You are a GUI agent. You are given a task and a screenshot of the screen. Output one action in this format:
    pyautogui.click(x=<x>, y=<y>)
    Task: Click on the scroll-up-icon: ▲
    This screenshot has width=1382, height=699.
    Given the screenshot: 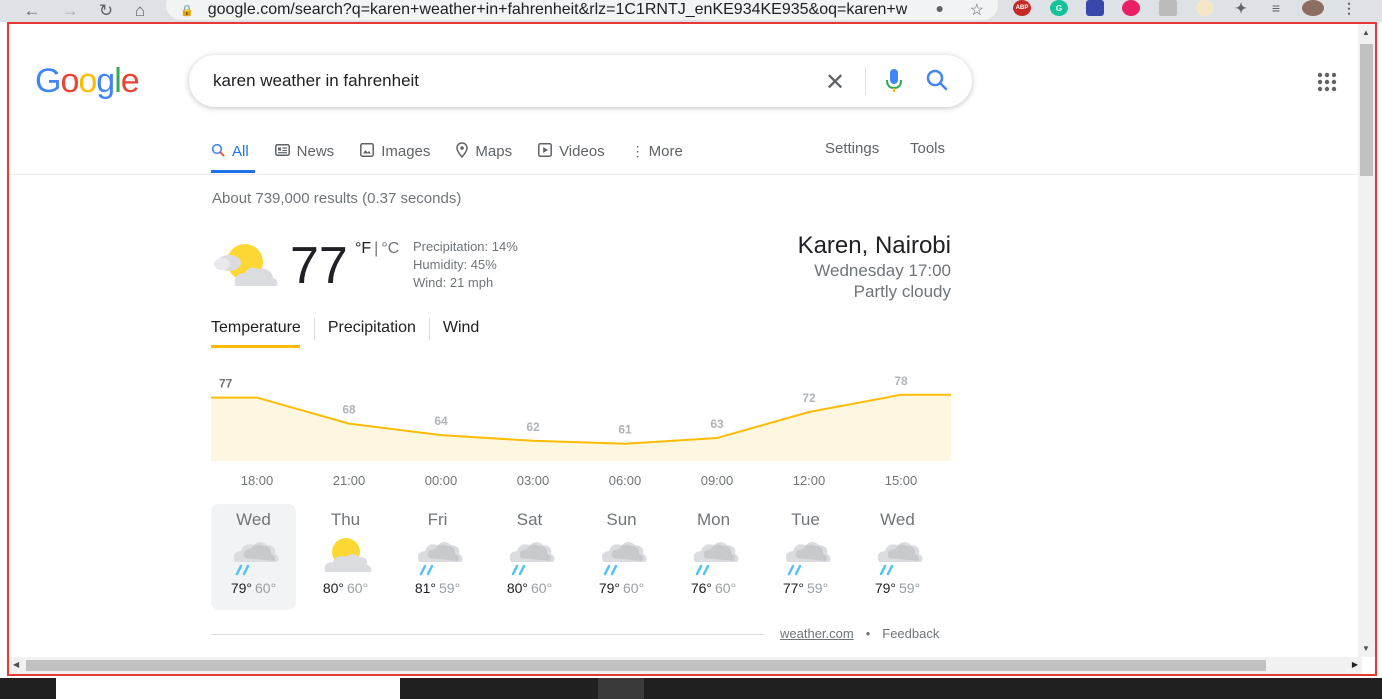 What is the action you would take?
    pyautogui.click(x=1366, y=32)
    